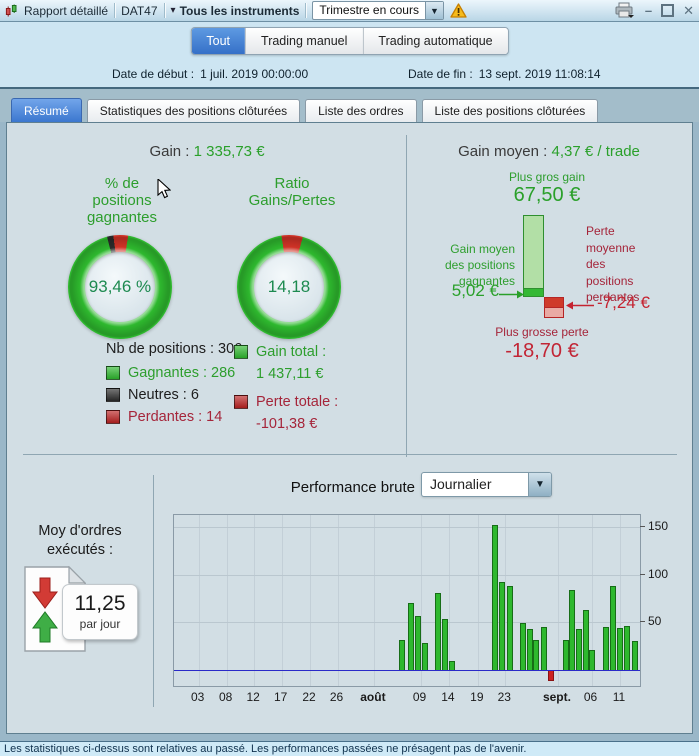  Describe the element at coordinates (547, 195) in the screenshot. I see `max-gain-value: 67,50 €` at that location.